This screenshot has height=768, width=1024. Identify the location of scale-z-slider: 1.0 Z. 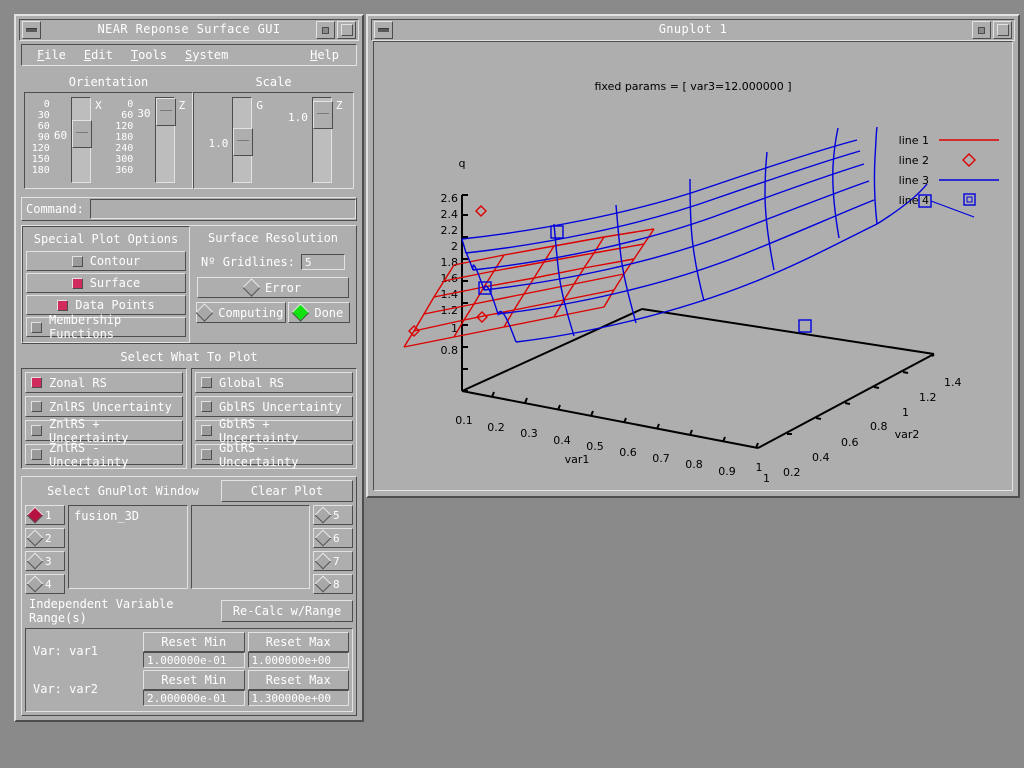
(313, 140).